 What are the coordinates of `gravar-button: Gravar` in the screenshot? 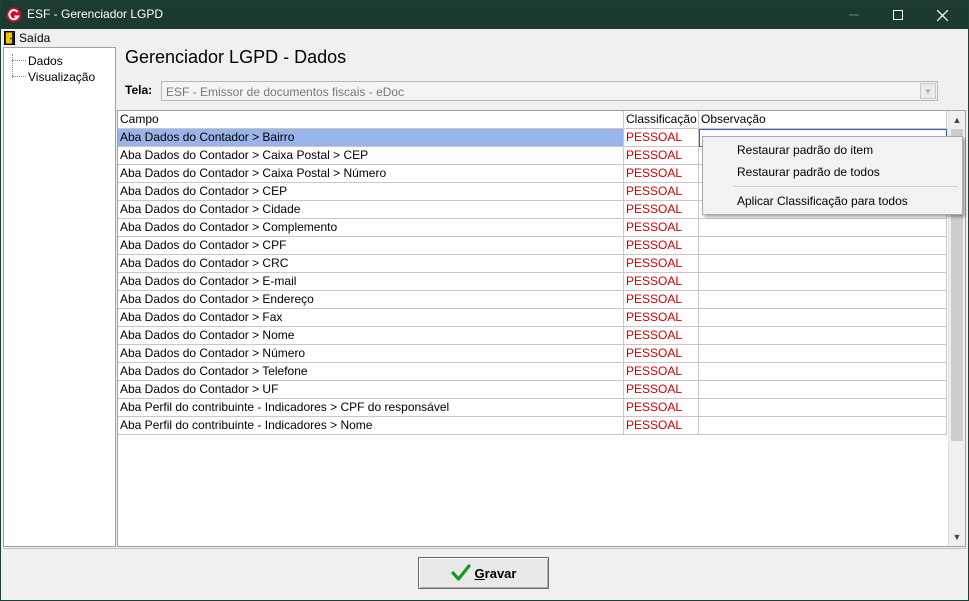 It's located at (483, 573).